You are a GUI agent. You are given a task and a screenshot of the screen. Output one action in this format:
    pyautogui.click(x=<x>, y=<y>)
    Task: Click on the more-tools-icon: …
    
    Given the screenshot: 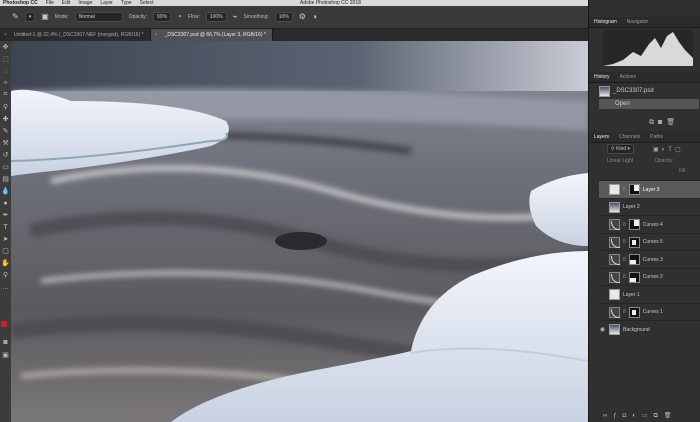 What is the action you would take?
    pyautogui.click(x=5, y=287)
    